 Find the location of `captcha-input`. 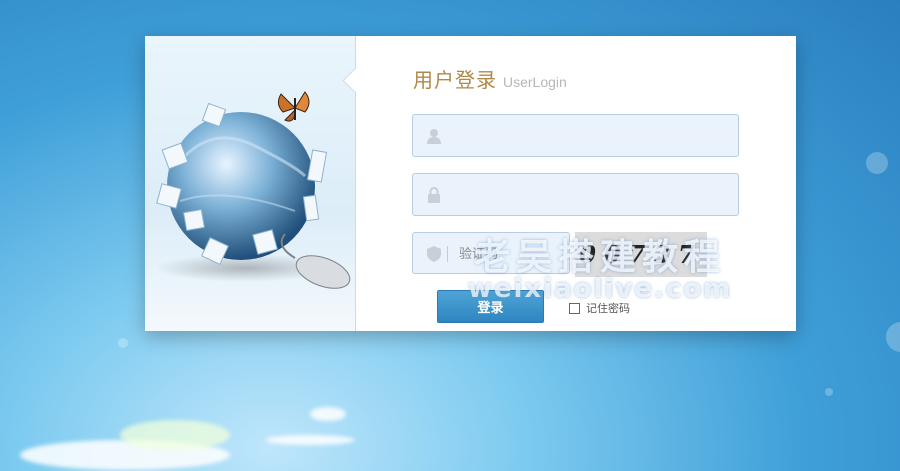

captcha-input is located at coordinates (513, 254).